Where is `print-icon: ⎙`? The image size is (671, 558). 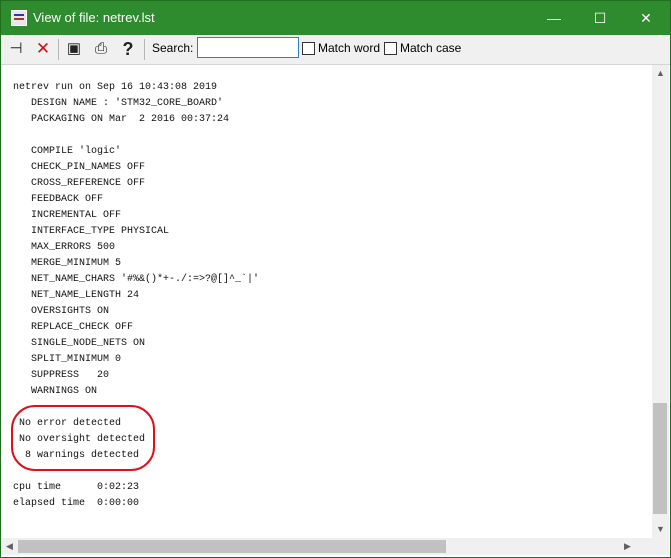 print-icon: ⎙ is located at coordinates (101, 49).